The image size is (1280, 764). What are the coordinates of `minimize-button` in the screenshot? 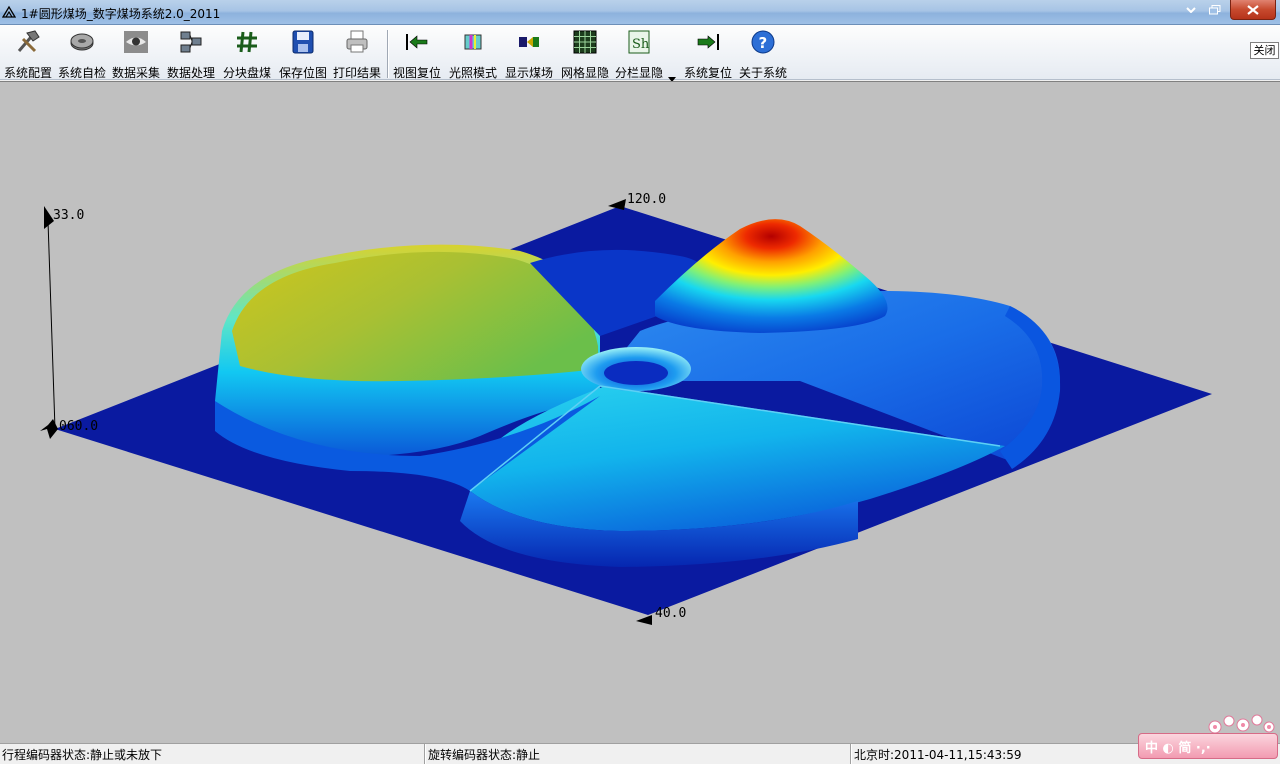 It's located at (1191, 10).